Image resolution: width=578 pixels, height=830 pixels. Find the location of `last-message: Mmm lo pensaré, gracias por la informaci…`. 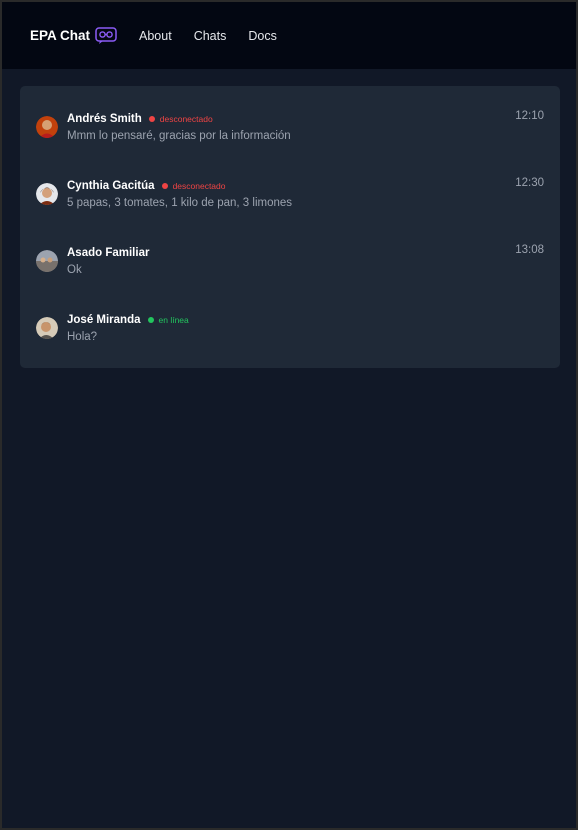

last-message: Mmm lo pensaré, gracias por la informaci… is located at coordinates (179, 136).